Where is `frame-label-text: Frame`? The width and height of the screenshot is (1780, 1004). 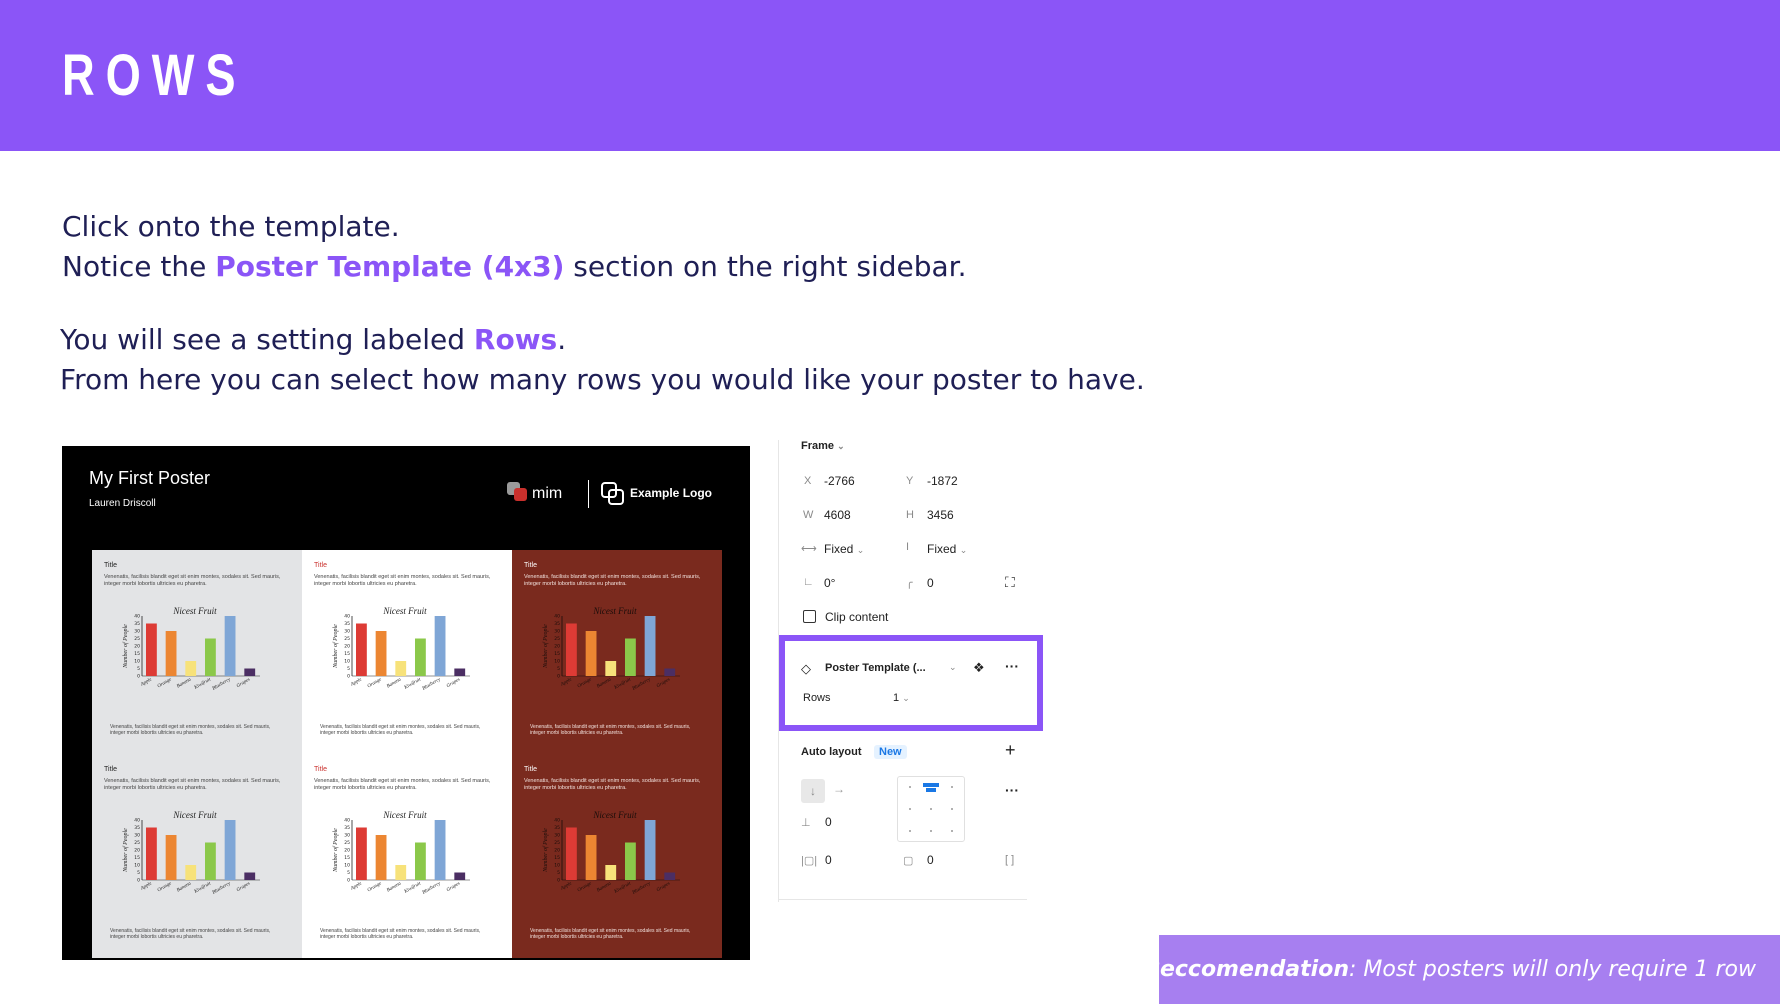
frame-label-text: Frame is located at coordinates (818, 446).